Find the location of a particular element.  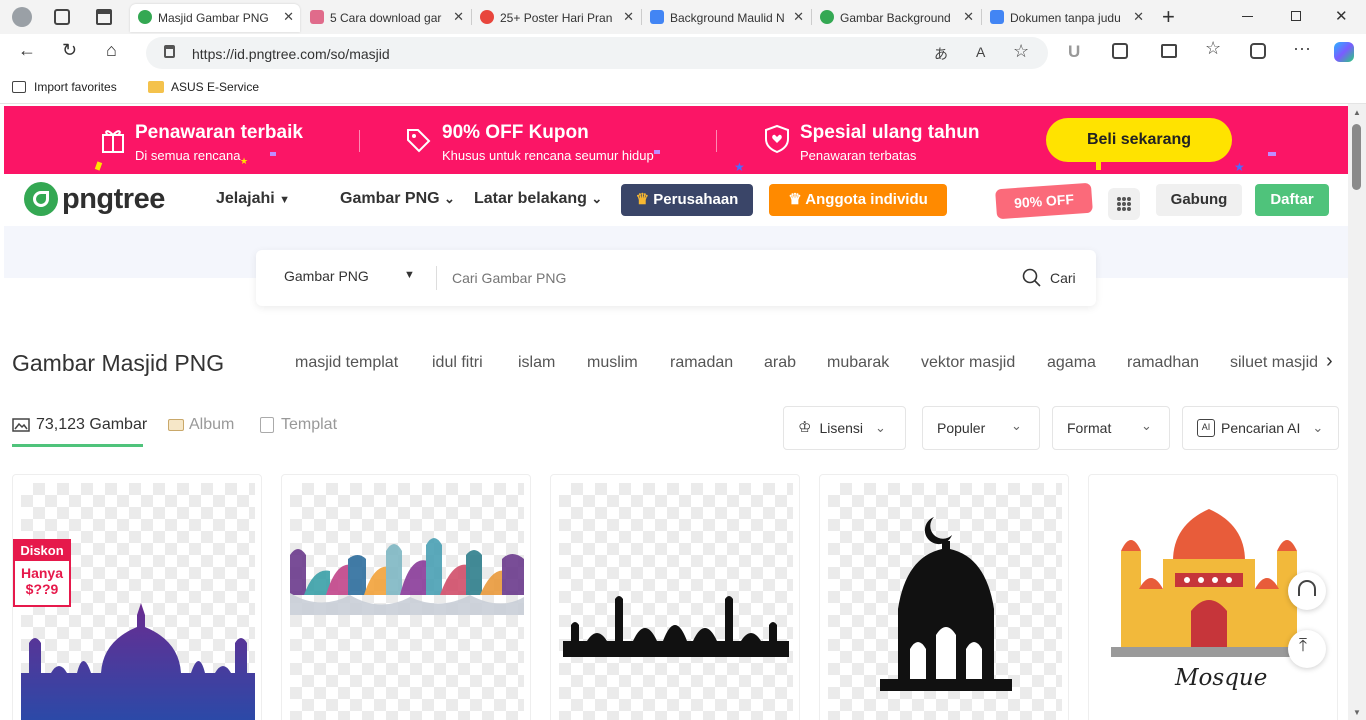

tab-background-maulid: Background Maulid N ✕ is located at coordinates (726, 18).